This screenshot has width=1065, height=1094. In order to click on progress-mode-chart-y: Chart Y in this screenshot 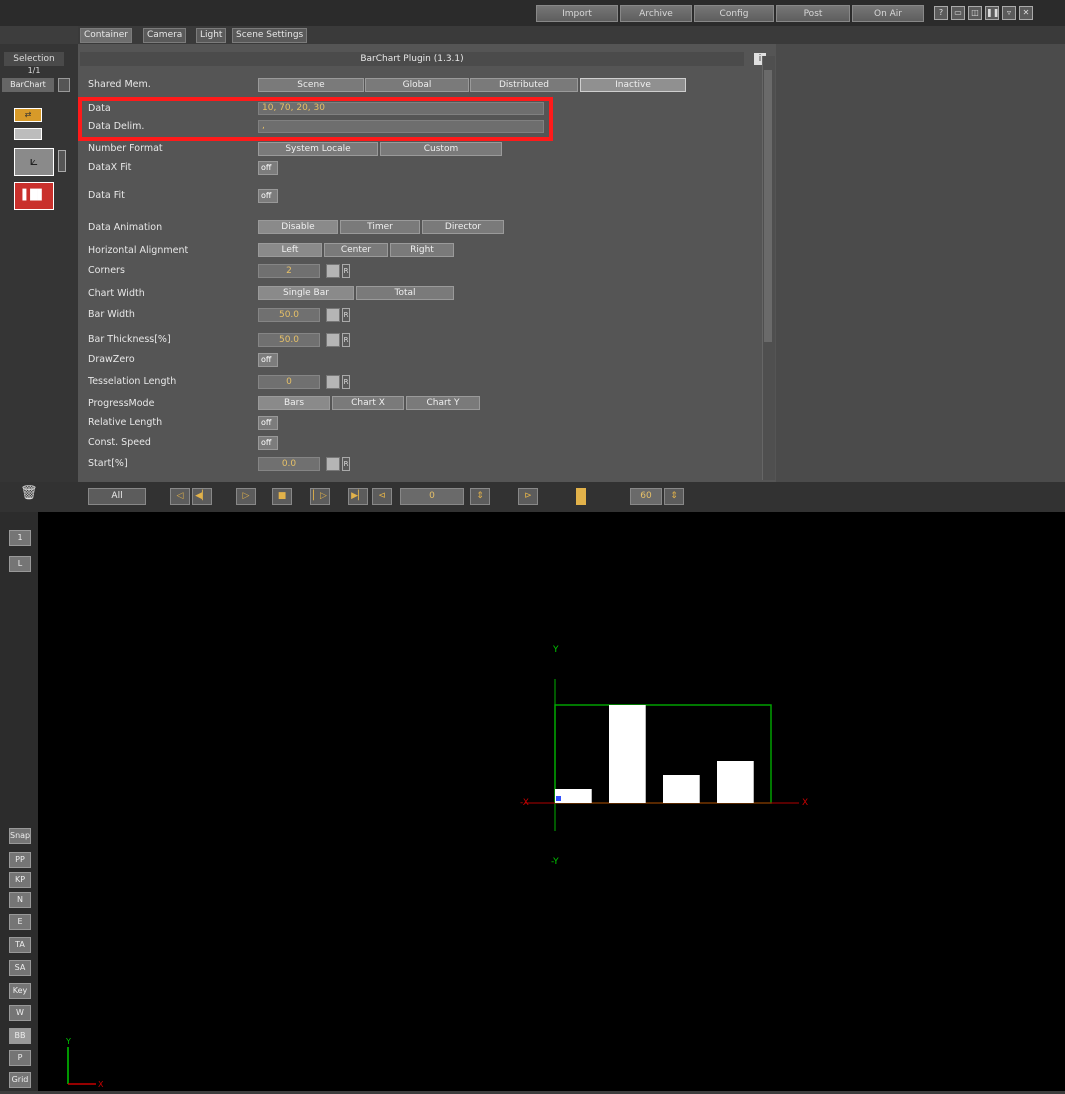, I will do `click(443, 403)`.